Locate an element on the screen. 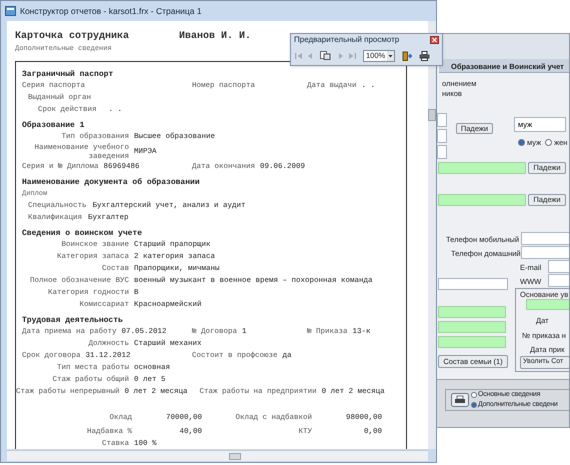 This screenshot has height=465, width=570. window-title: Конструктор отчетов - karsot1.frx - Страница 1 is located at coordinates (111, 11).